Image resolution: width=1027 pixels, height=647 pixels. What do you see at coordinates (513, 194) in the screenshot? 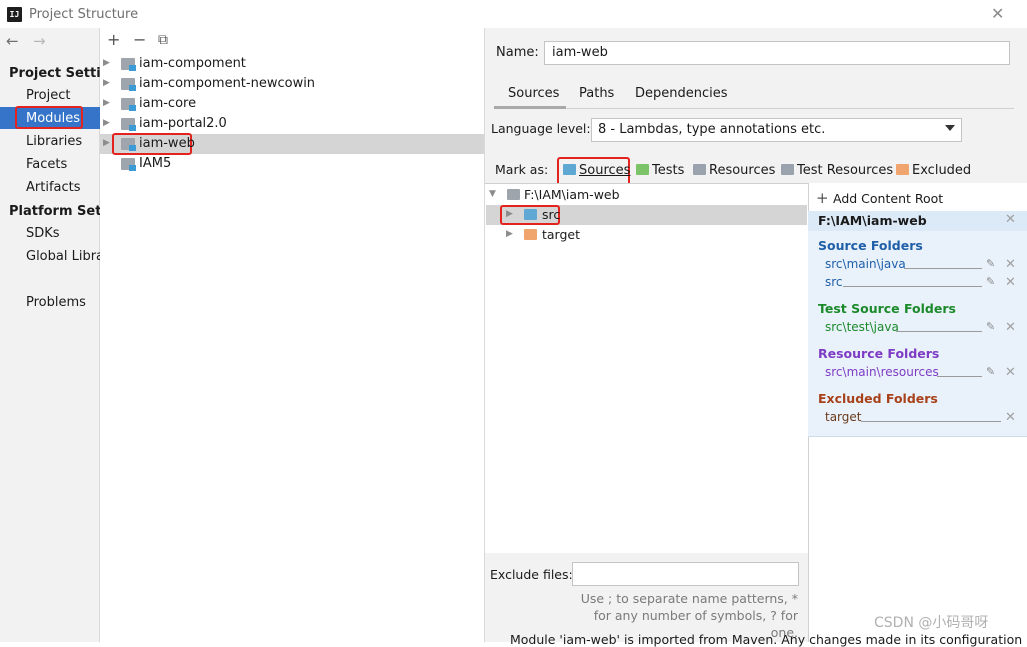
I see `folder-icon` at bounding box center [513, 194].